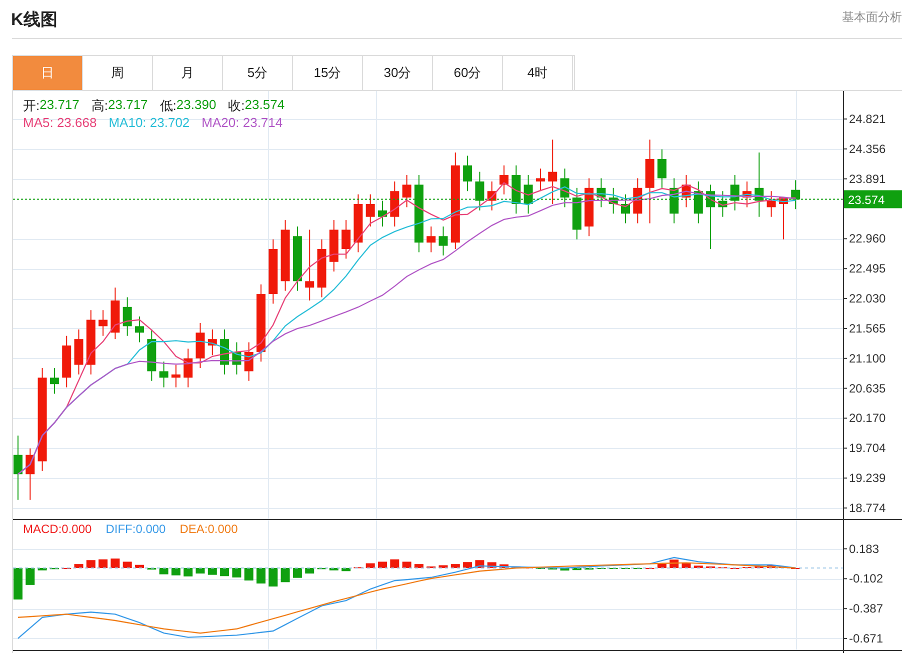  Describe the element at coordinates (866, 579) in the screenshot. I see `axis-tick-label: -0.102` at that location.